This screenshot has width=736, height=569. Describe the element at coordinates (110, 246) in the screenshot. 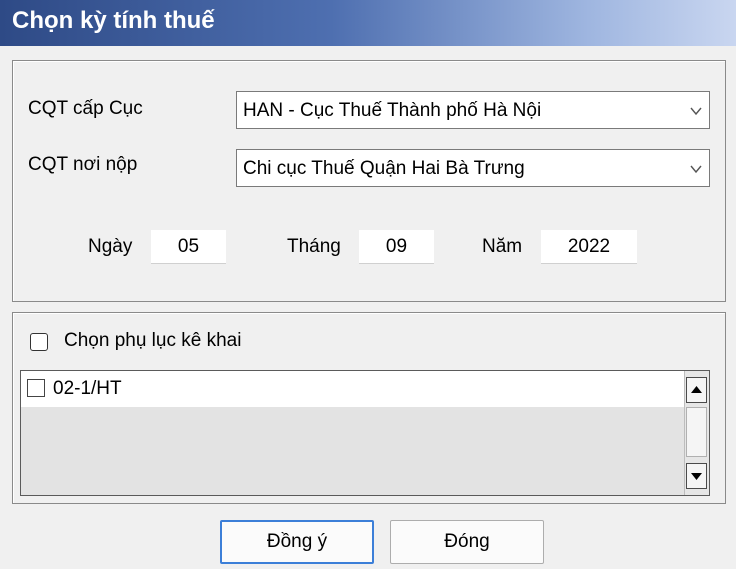

I see `day-label: Ngày` at that location.